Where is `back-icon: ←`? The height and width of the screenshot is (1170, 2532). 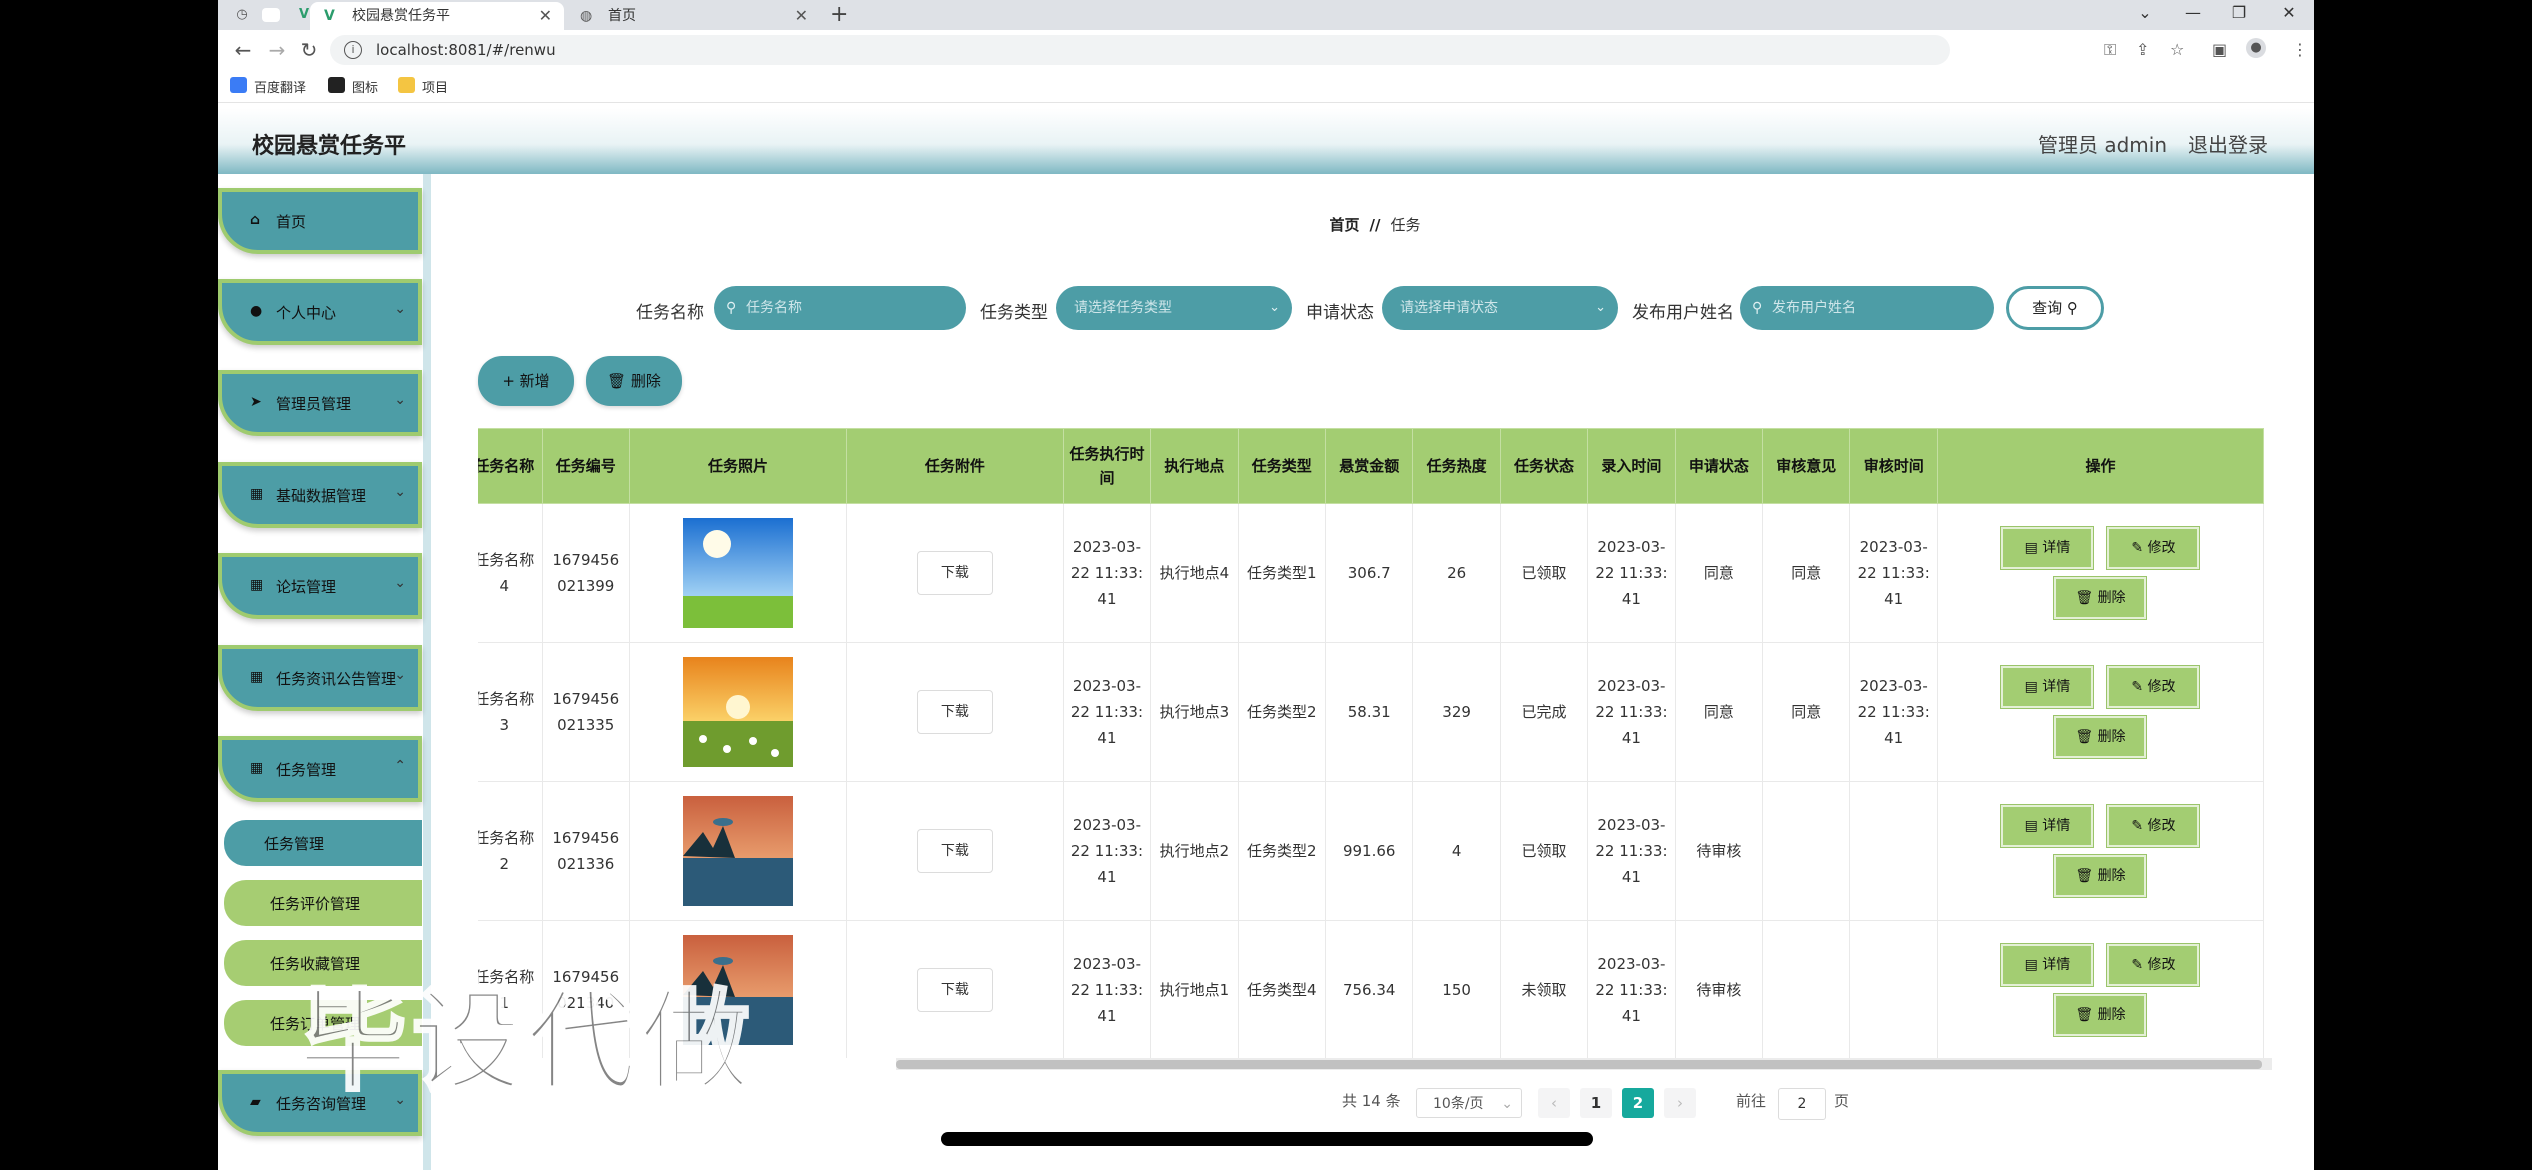
back-icon: ← is located at coordinates (243, 50).